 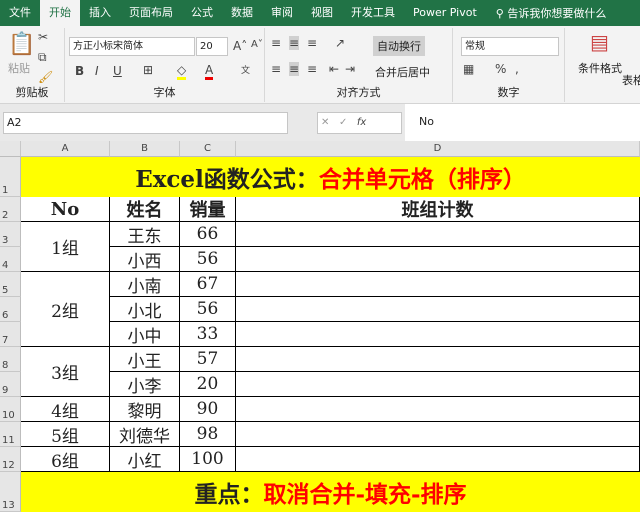 What do you see at coordinates (145, 384) in the screenshot?
I see `name-cell: 小李` at bounding box center [145, 384].